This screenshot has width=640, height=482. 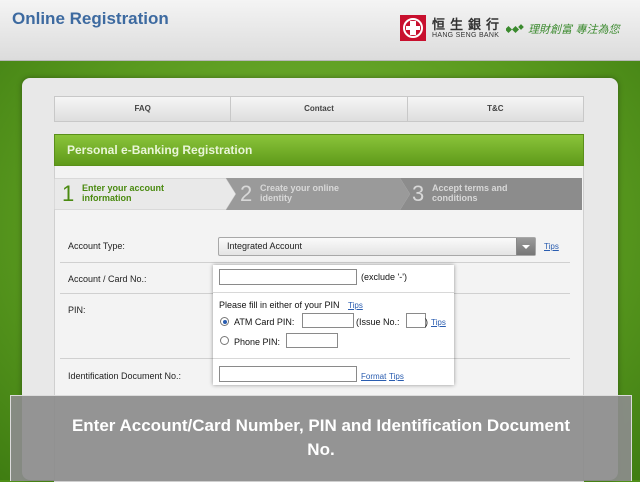 What do you see at coordinates (525, 246) in the screenshot?
I see `chevron-down-icon` at bounding box center [525, 246].